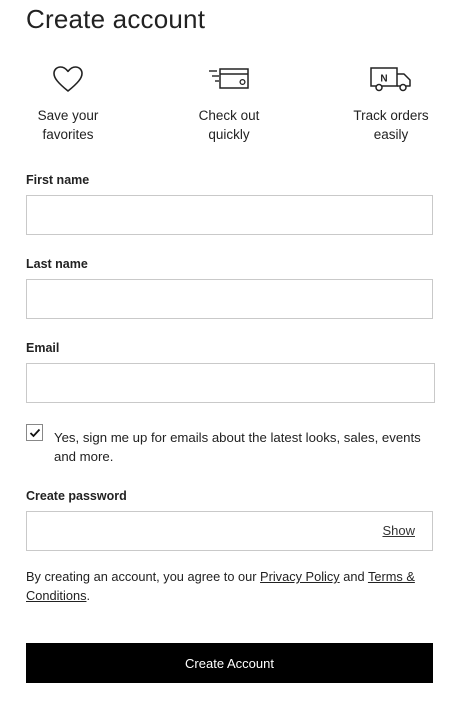 The width and height of the screenshot is (457, 703). What do you see at coordinates (57, 264) in the screenshot?
I see `last-name-label: Last name` at bounding box center [57, 264].